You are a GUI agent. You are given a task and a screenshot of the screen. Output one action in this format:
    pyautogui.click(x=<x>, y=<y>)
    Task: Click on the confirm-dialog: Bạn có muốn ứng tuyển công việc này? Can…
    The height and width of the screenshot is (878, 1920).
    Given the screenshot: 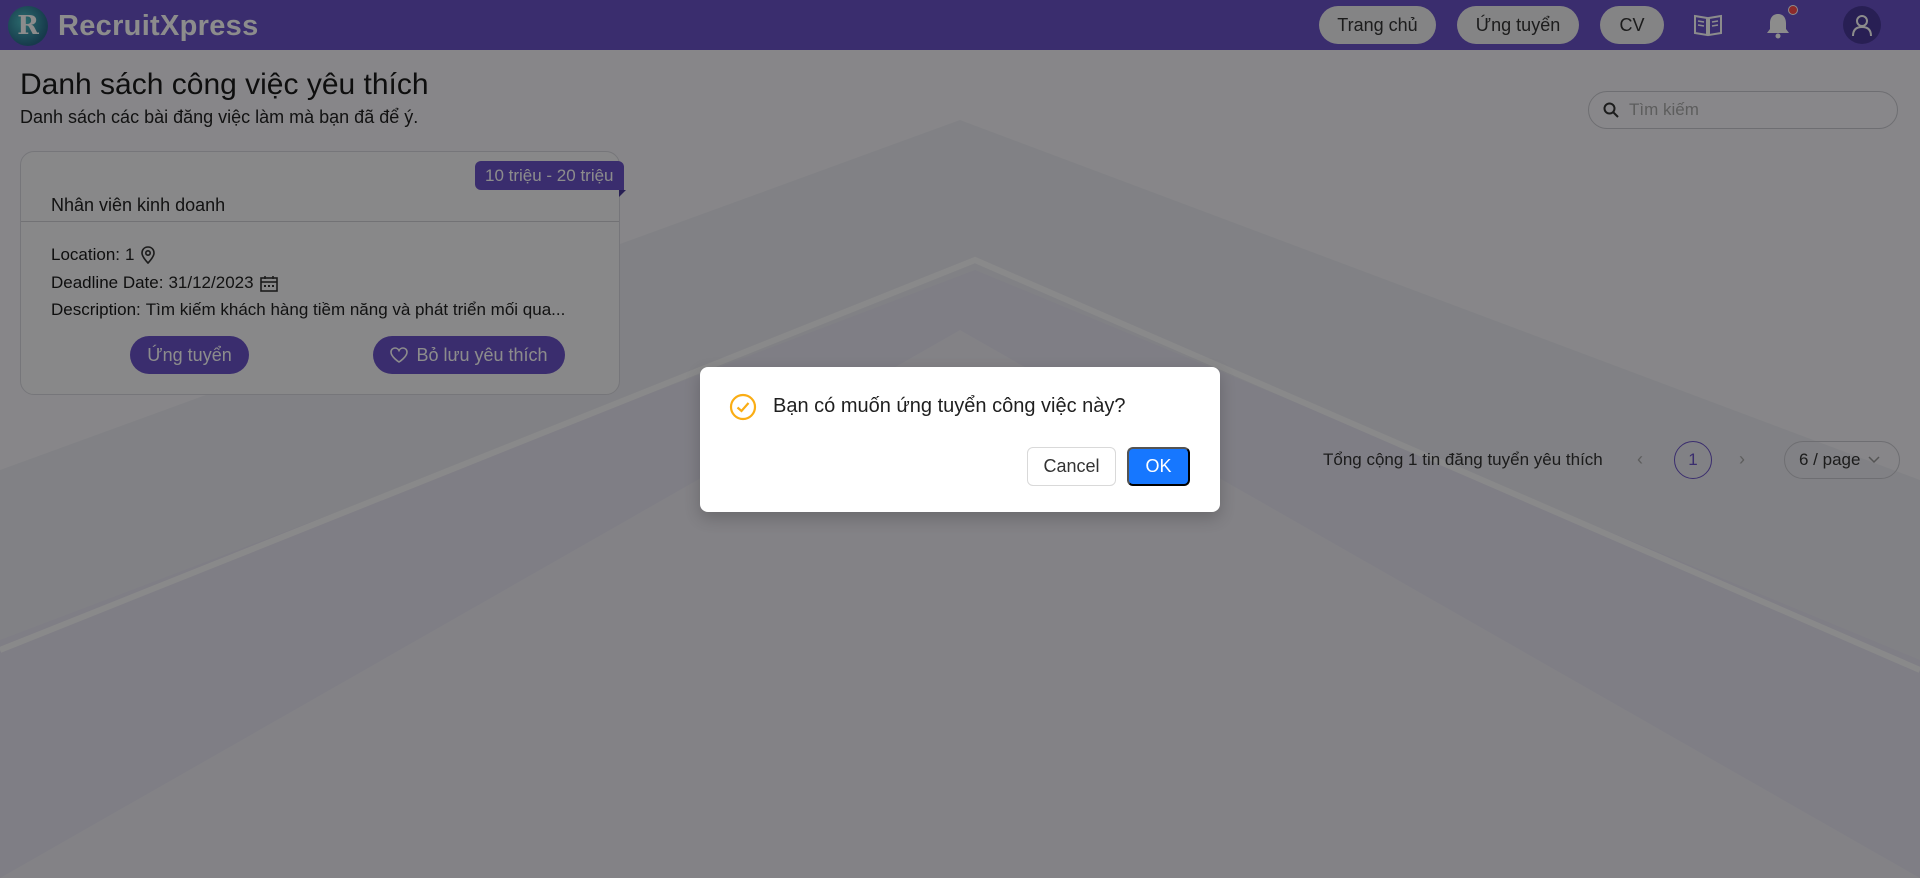 What is the action you would take?
    pyautogui.click(x=960, y=439)
    